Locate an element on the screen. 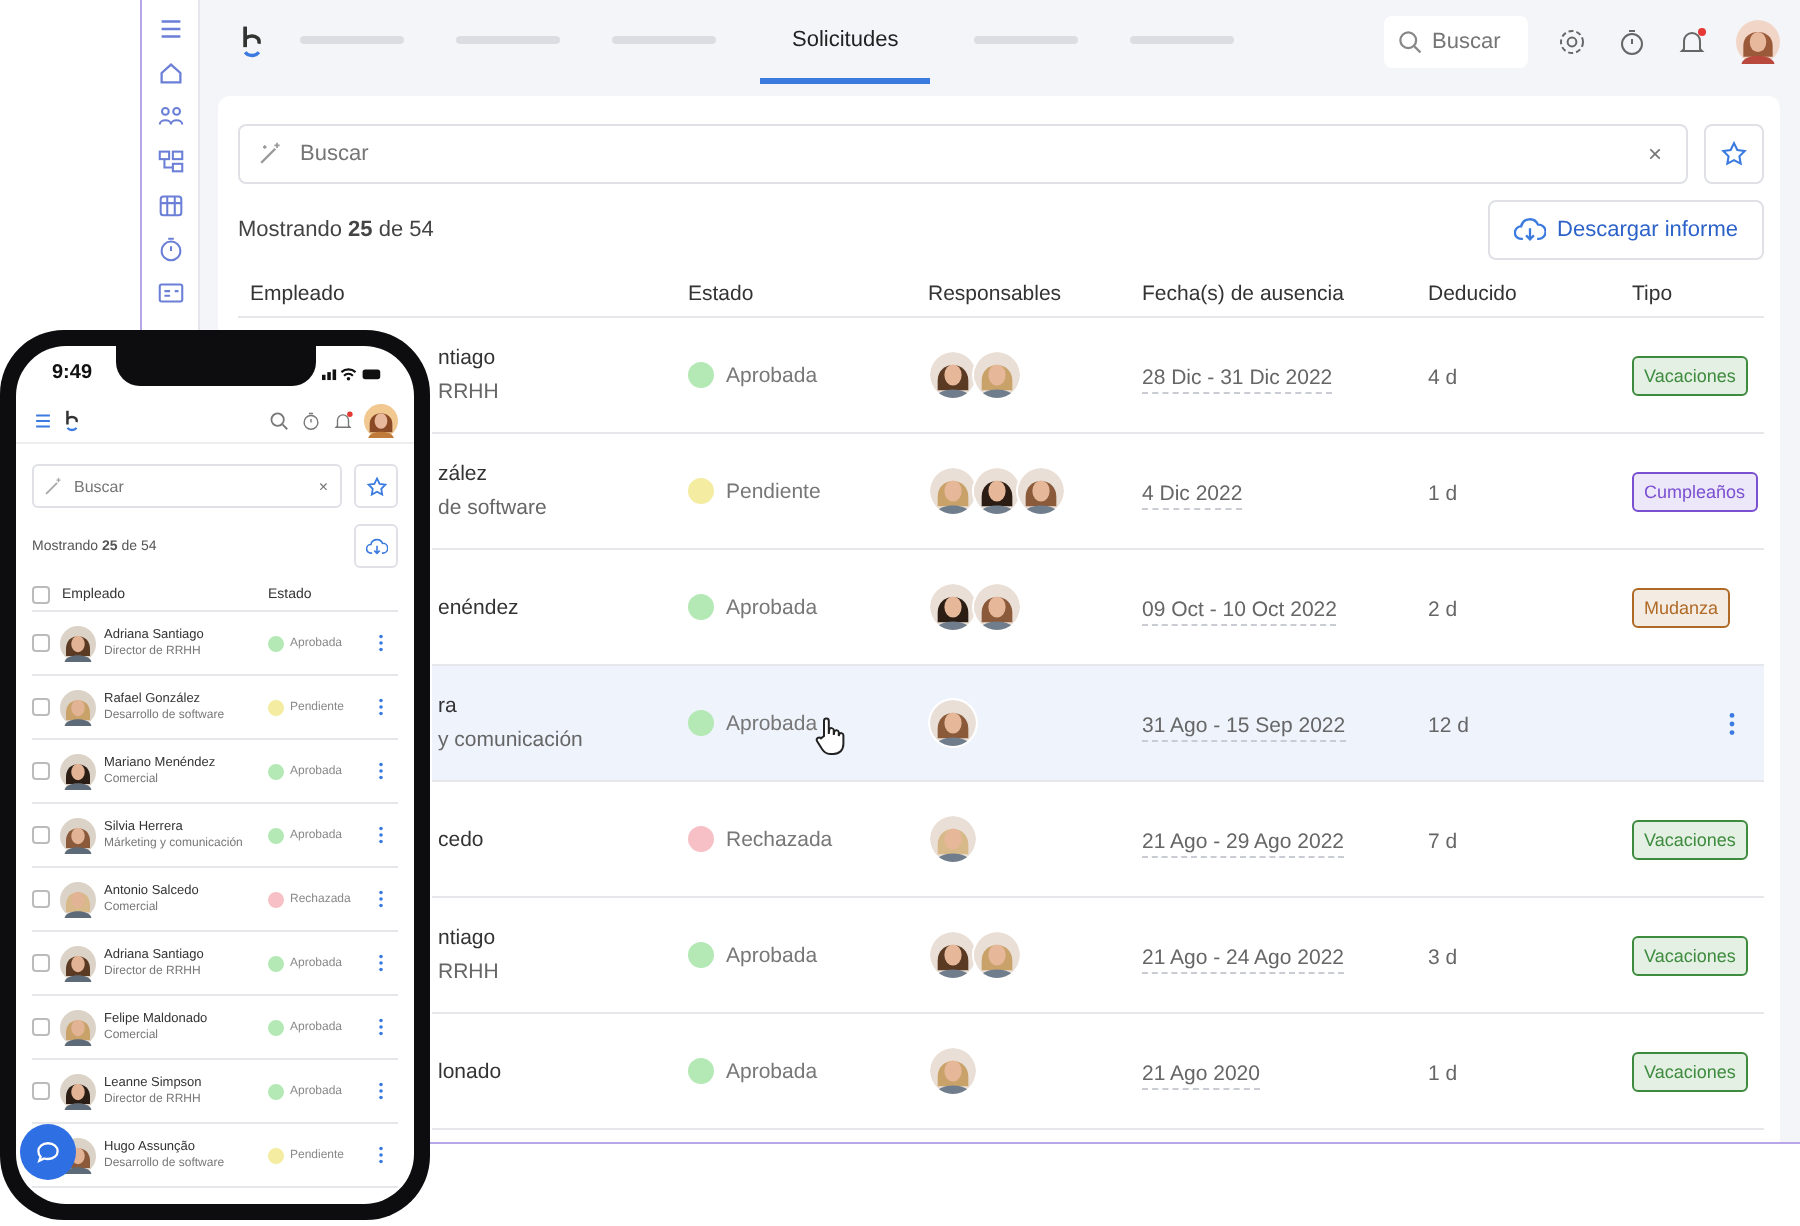 The width and height of the screenshot is (1800, 1226). absence-dates: 4 Dic 2022 is located at coordinates (1192, 495).